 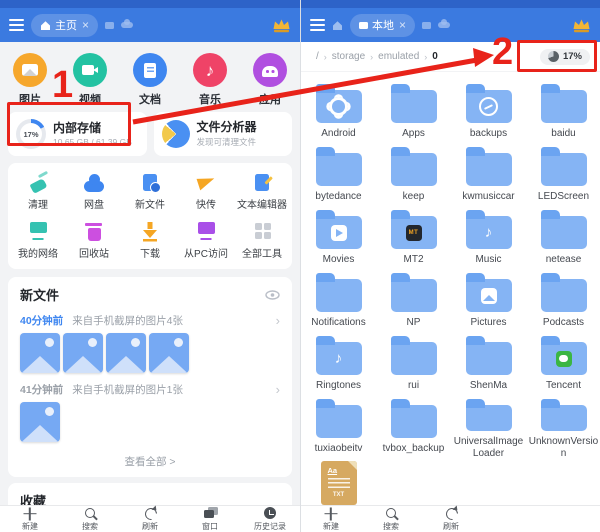 What do you see at coordinates (488, 364) in the screenshot?
I see `file-grid-item: ShenMa` at bounding box center [488, 364].